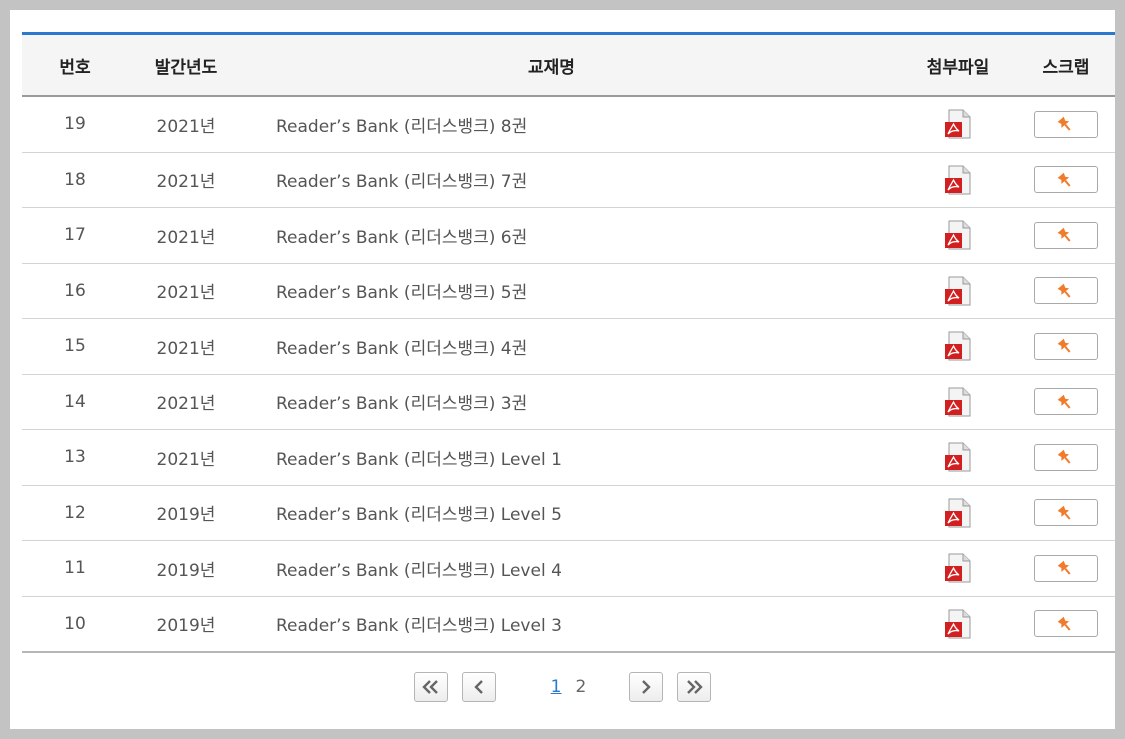  Describe the element at coordinates (571, 346) in the screenshot. I see `row-title-link: Reader’s Bank (리더스뱅크) 4권` at that location.